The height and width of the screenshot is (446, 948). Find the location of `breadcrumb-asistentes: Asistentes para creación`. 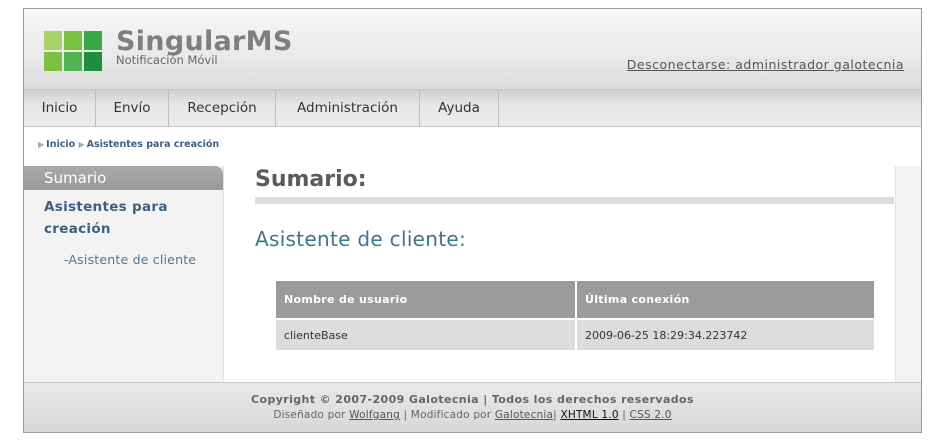

breadcrumb-asistentes: Asistentes para creación is located at coordinates (153, 144).